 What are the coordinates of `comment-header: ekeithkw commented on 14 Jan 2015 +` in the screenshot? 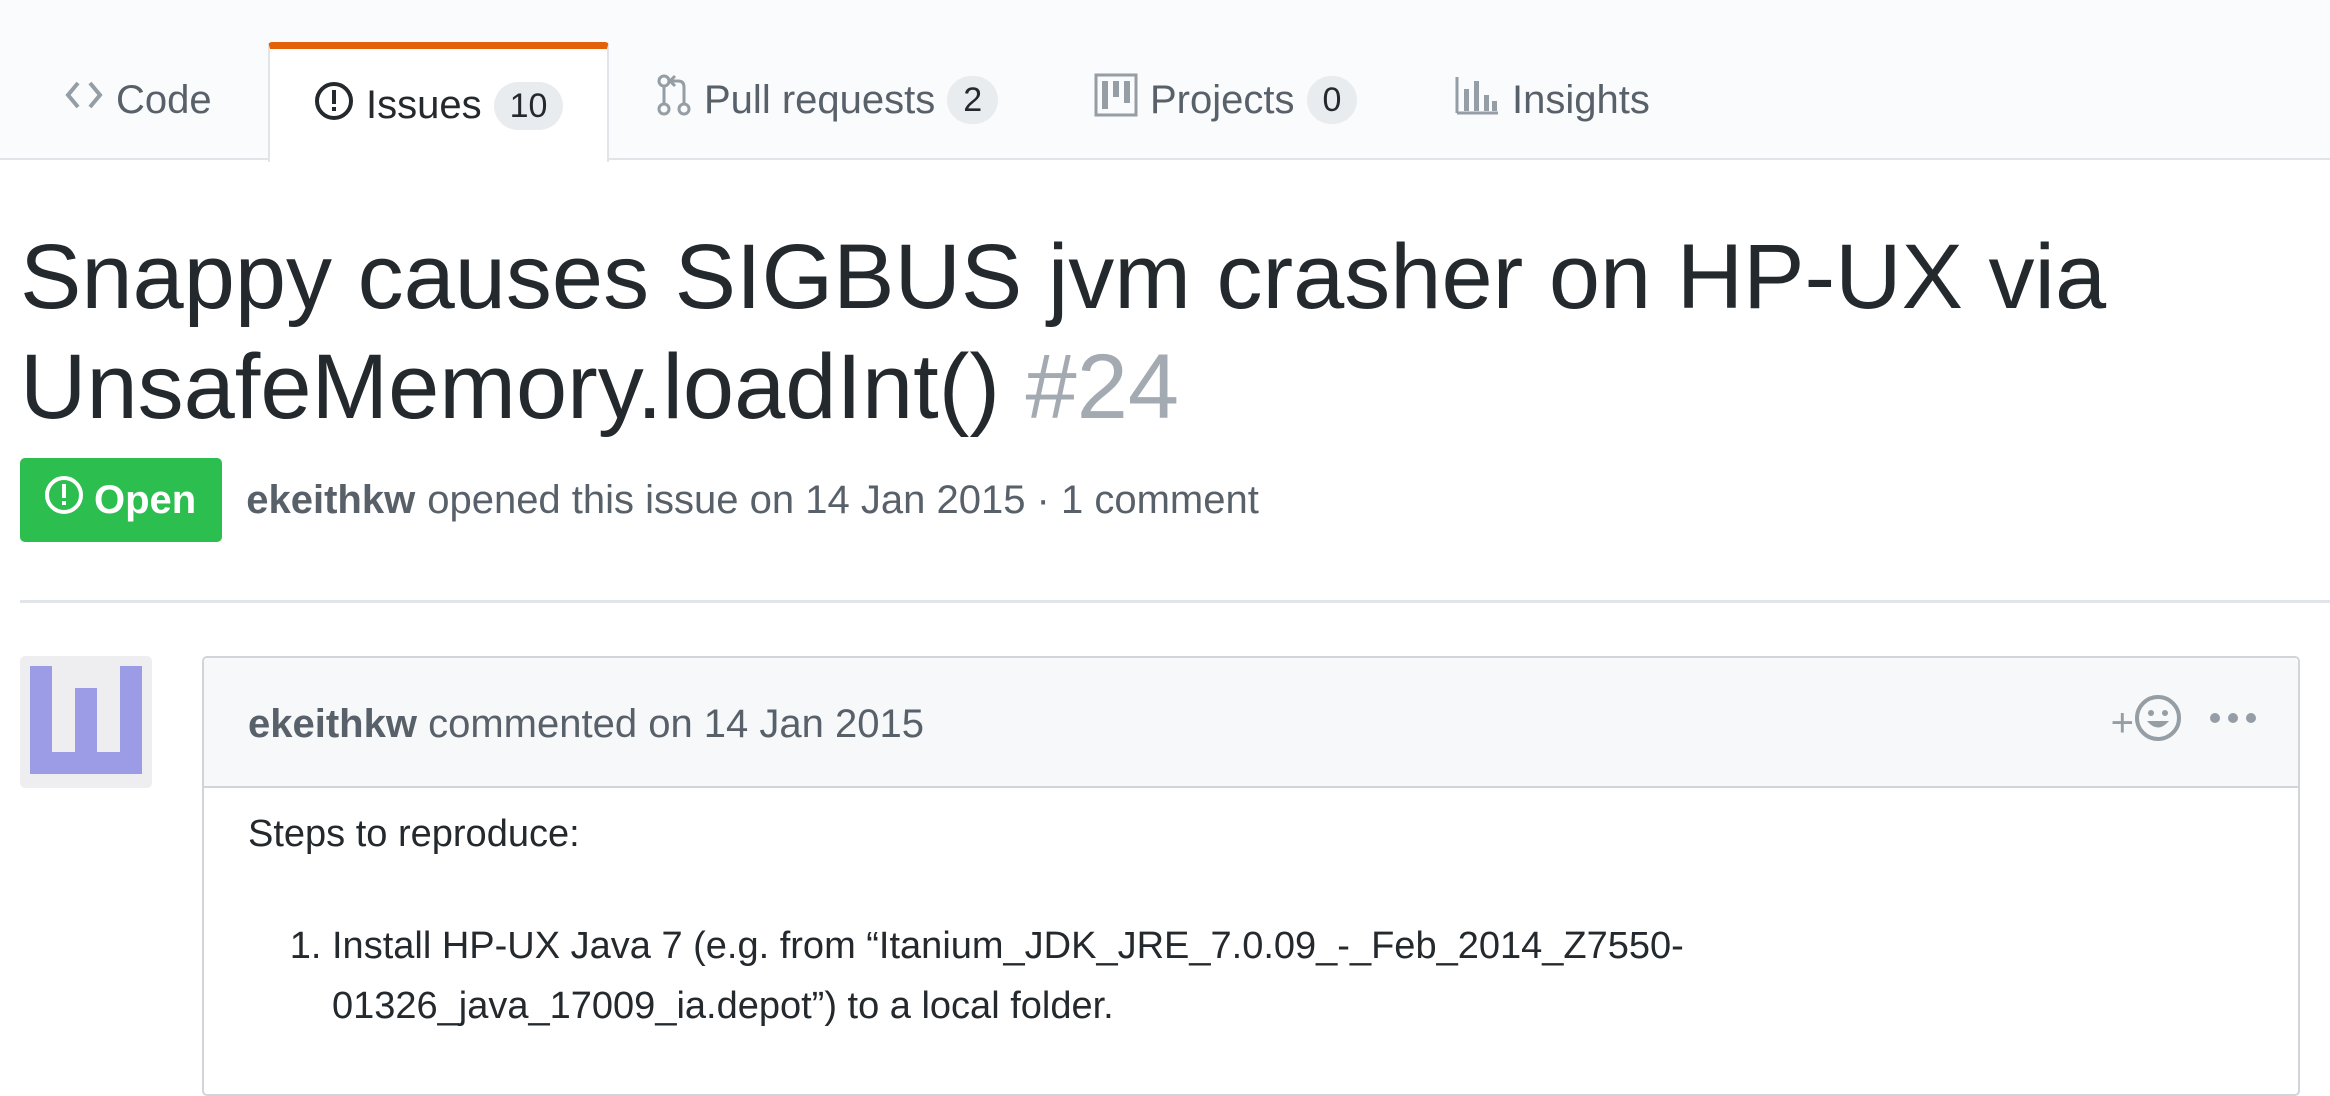 It's located at (1251, 723).